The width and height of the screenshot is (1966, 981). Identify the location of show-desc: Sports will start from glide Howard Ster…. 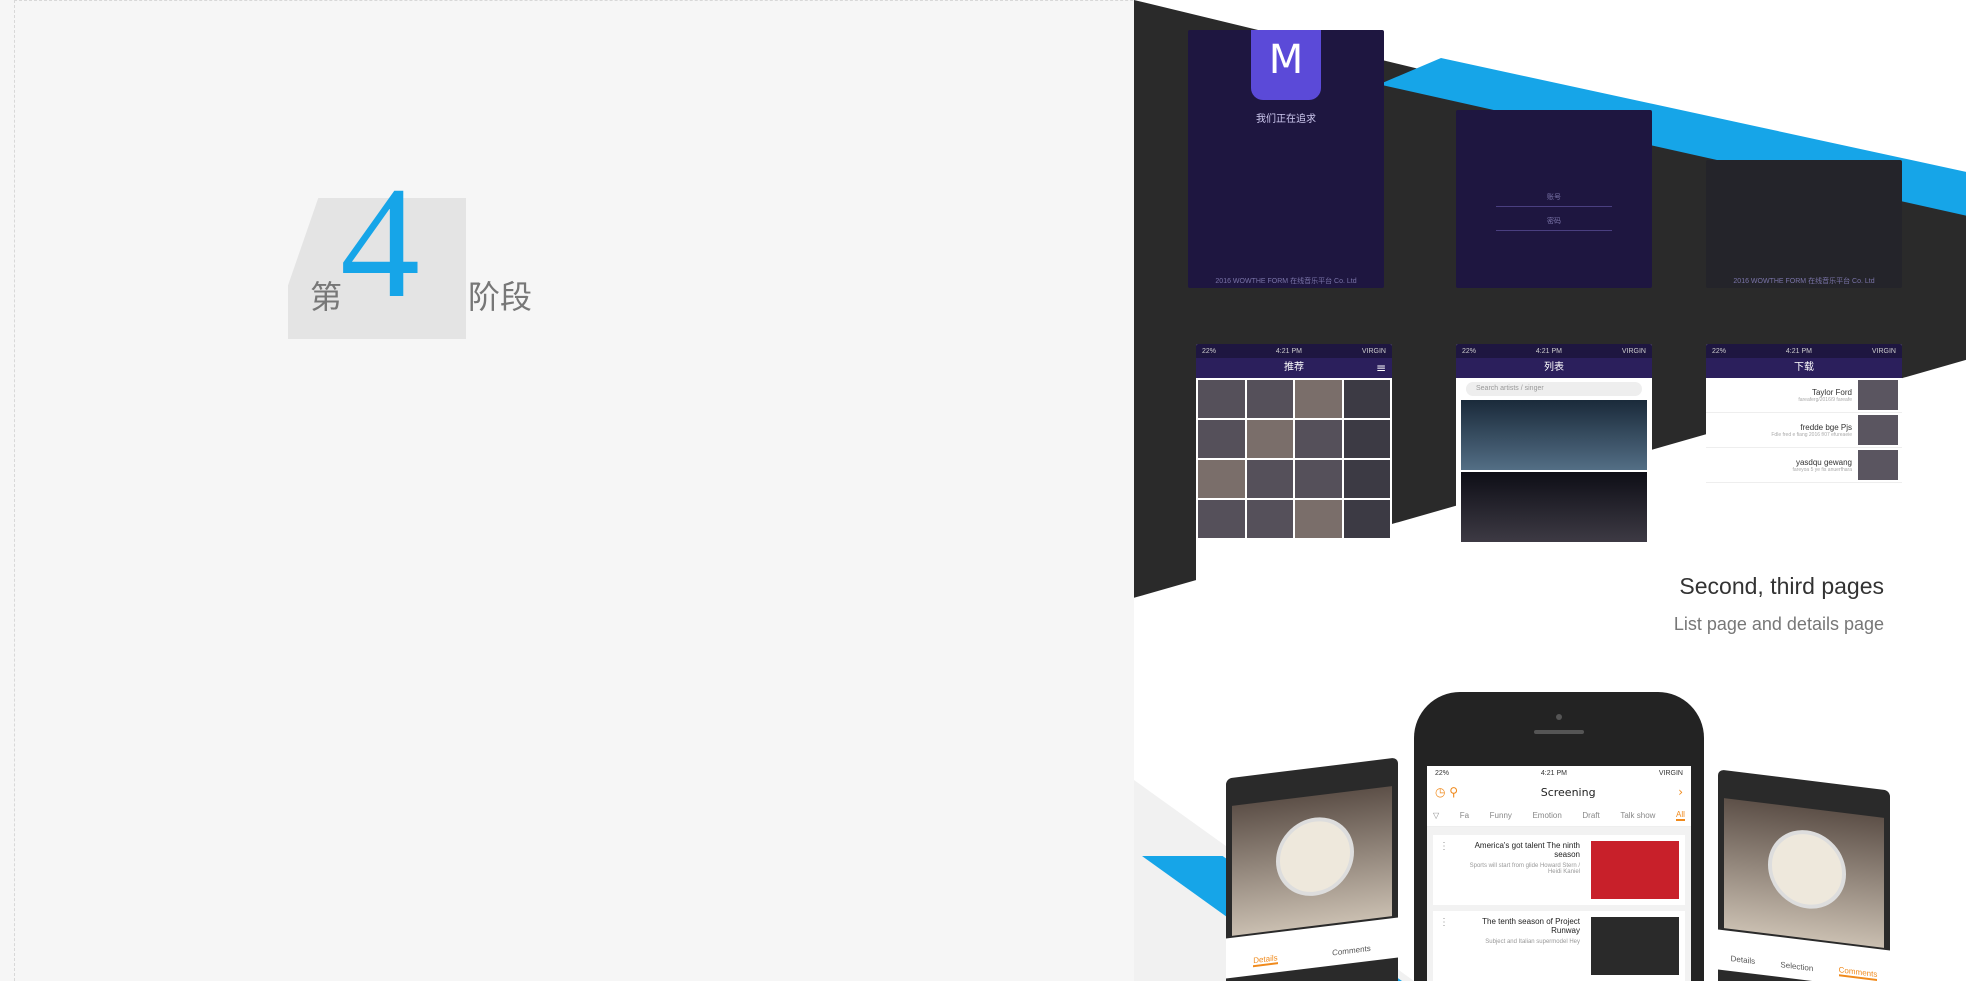
(1524, 869).